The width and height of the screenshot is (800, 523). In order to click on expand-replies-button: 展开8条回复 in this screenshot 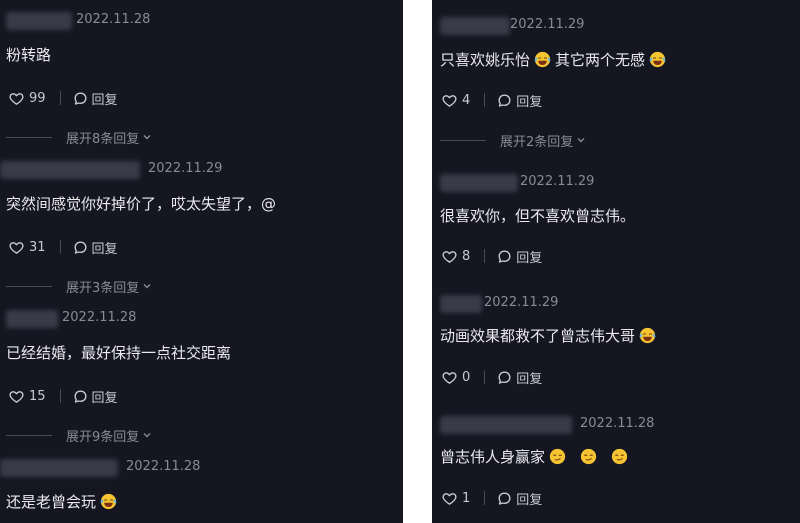, I will do `click(79, 137)`.